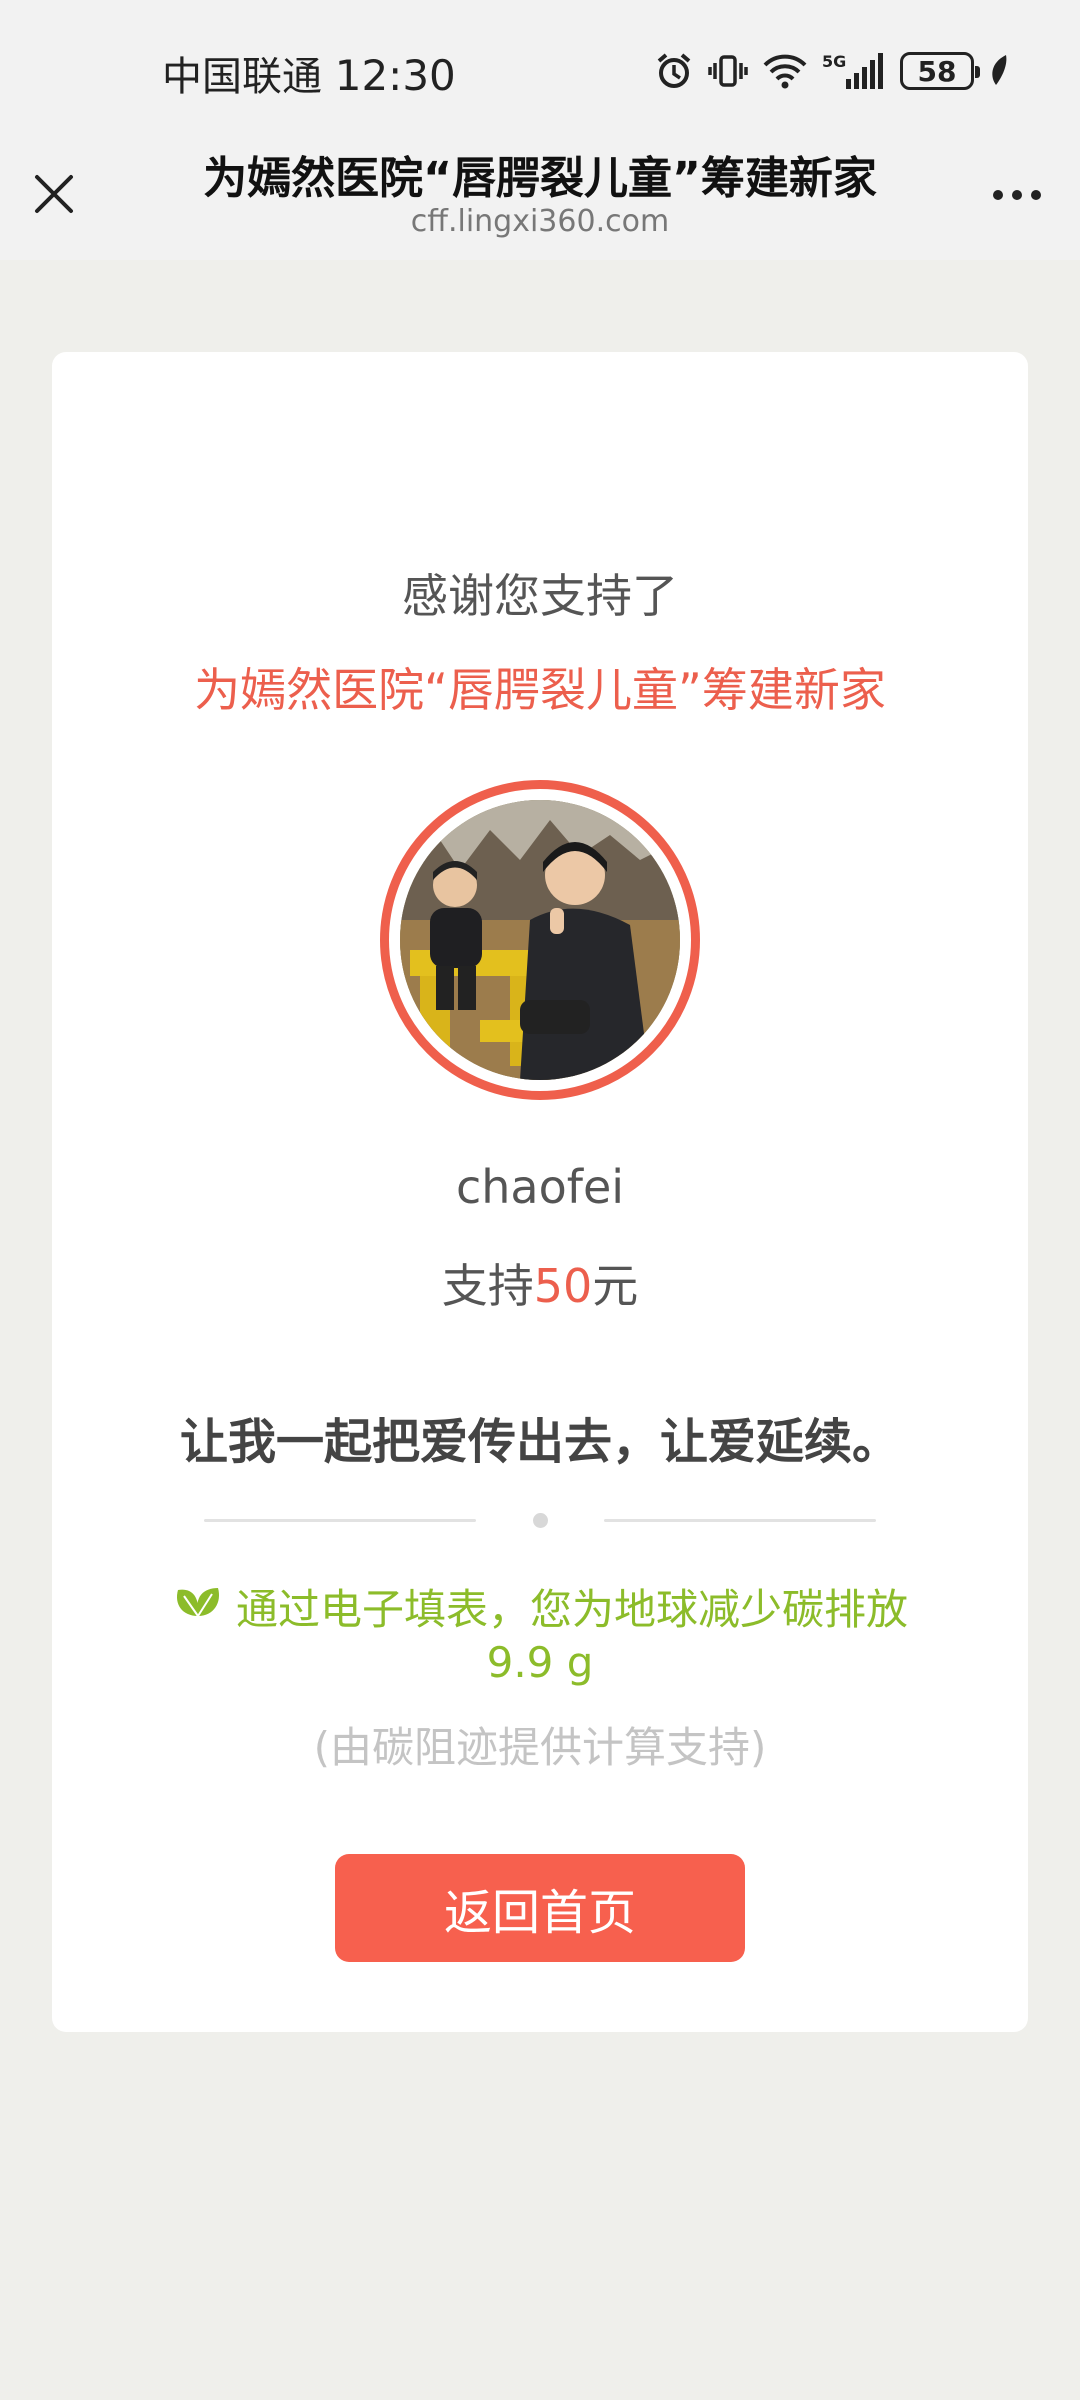  I want to click on divider-dot, so click(540, 1520).